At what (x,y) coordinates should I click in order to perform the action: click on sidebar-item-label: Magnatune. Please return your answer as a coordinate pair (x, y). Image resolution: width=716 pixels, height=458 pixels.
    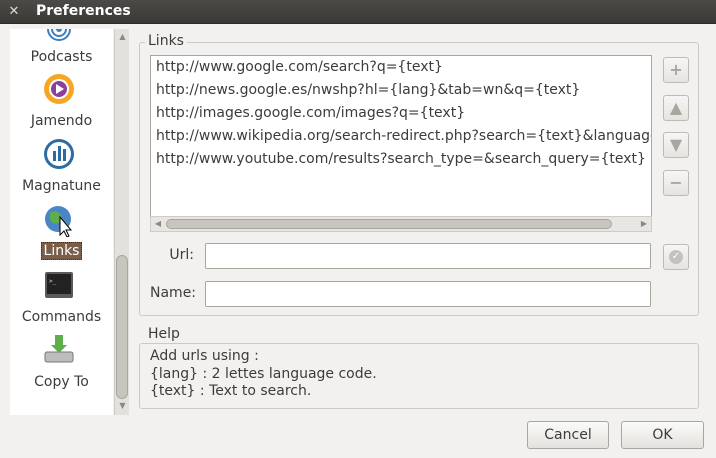
    Looking at the image, I should click on (61, 186).